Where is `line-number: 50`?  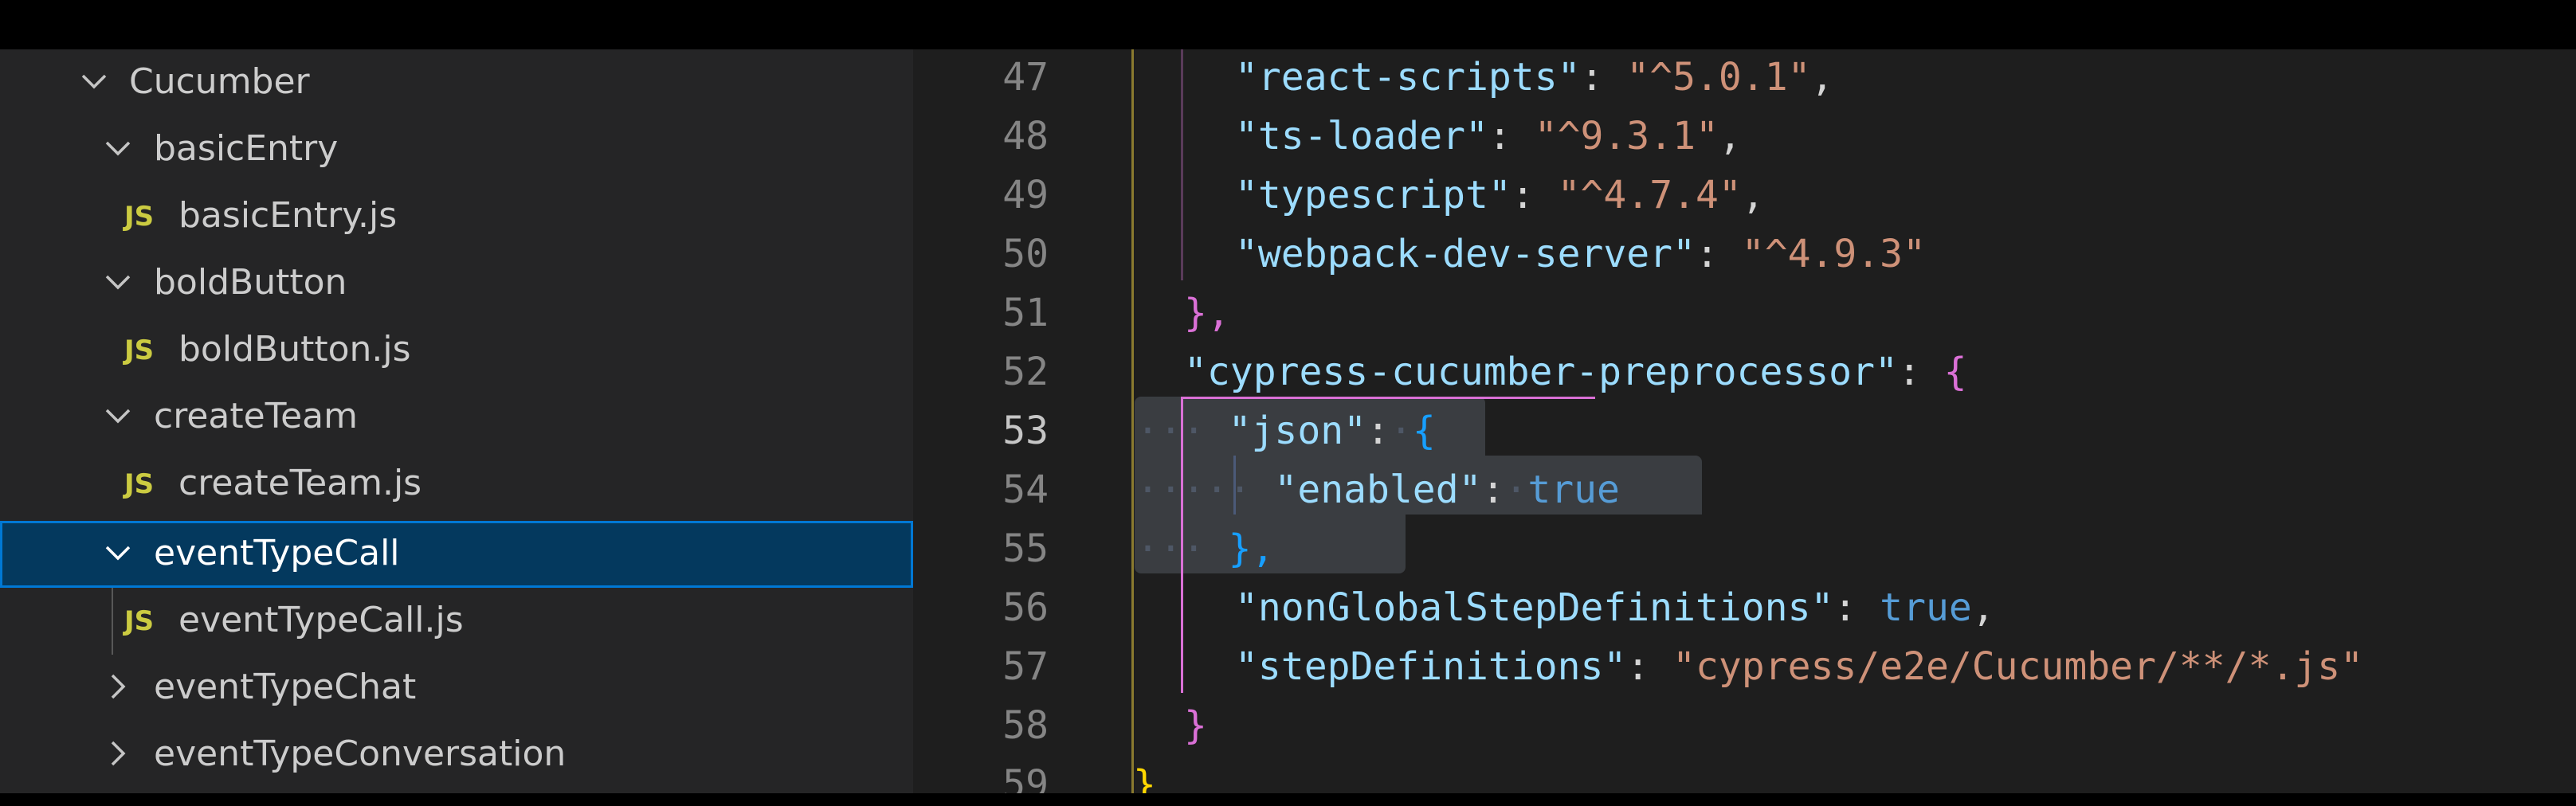
line-number: 50 is located at coordinates (1025, 254).